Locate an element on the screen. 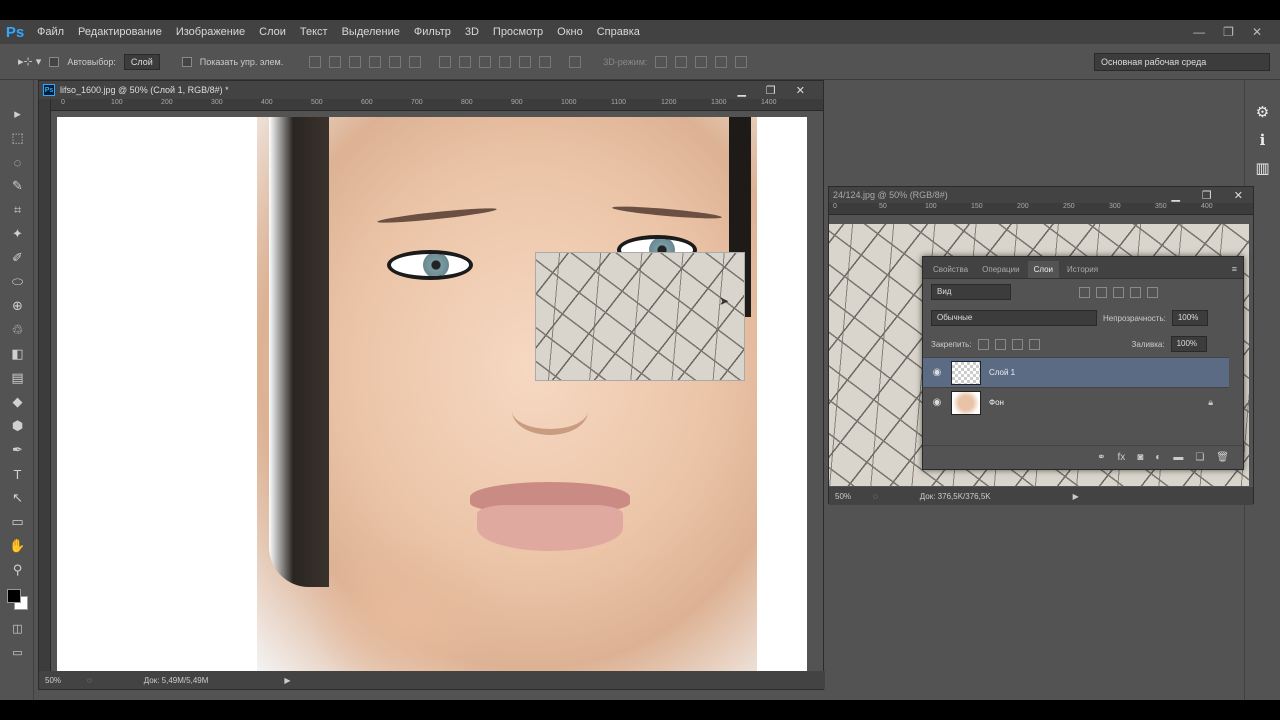 The image size is (1280, 720). menu-image: Изображение is located at coordinates (210, 32).